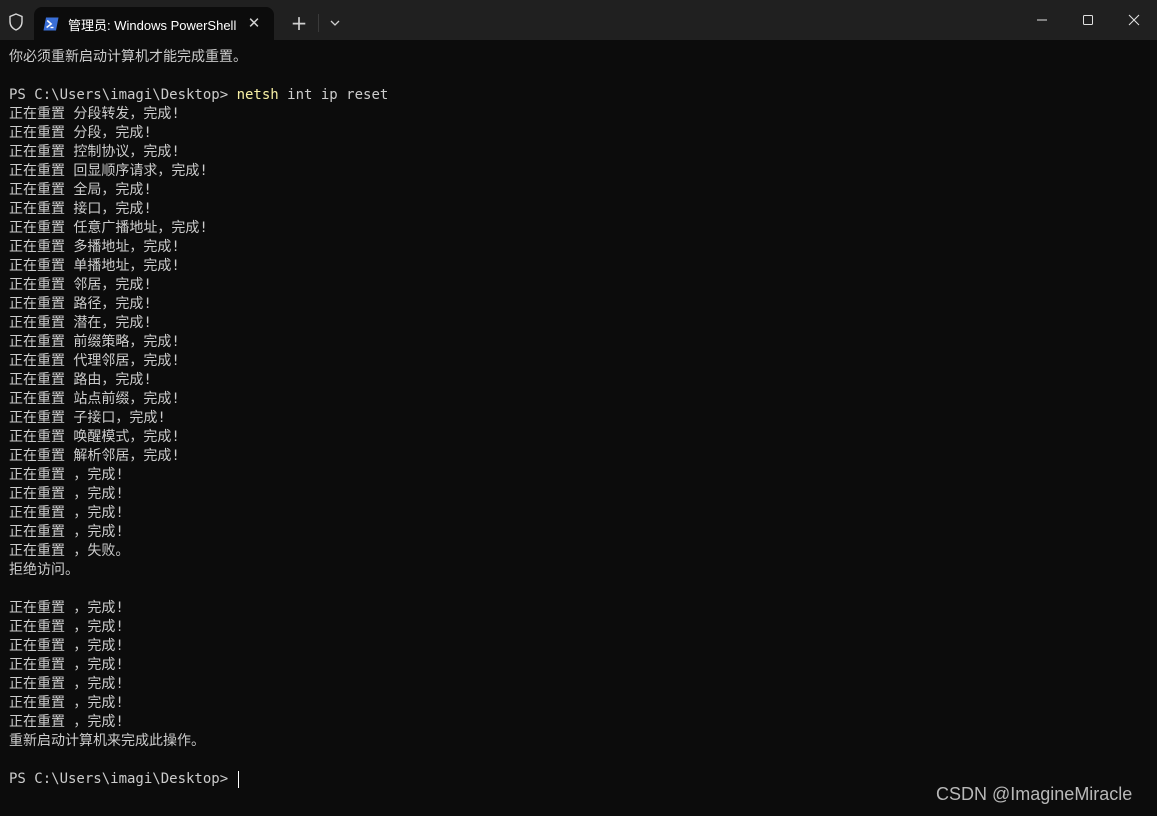 The height and width of the screenshot is (816, 1157). What do you see at coordinates (80, 133) in the screenshot?
I see `output-line: 正在重置 分段，完成!` at bounding box center [80, 133].